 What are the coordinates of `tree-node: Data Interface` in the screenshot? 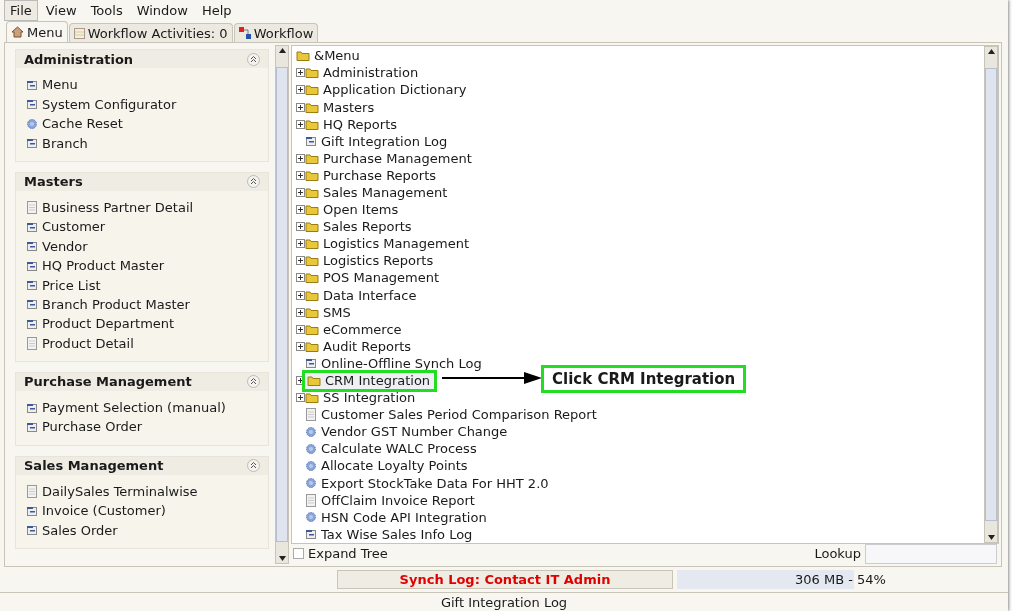 It's located at (363, 295).